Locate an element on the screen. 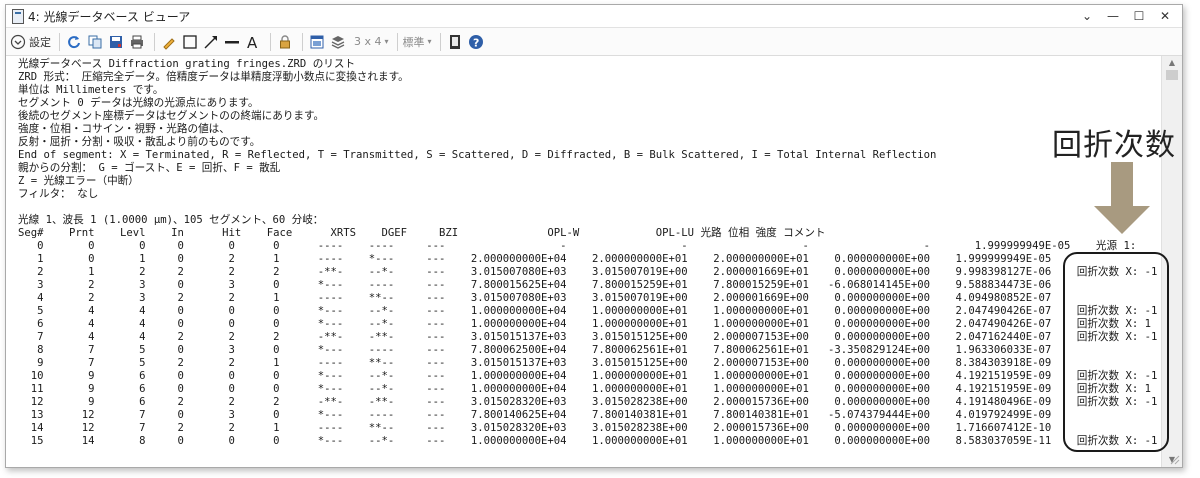 The width and height of the screenshot is (1200, 478). listing-header-line: 強度・位相・コサイン・視野・光路の値は、 is located at coordinates (124, 129).